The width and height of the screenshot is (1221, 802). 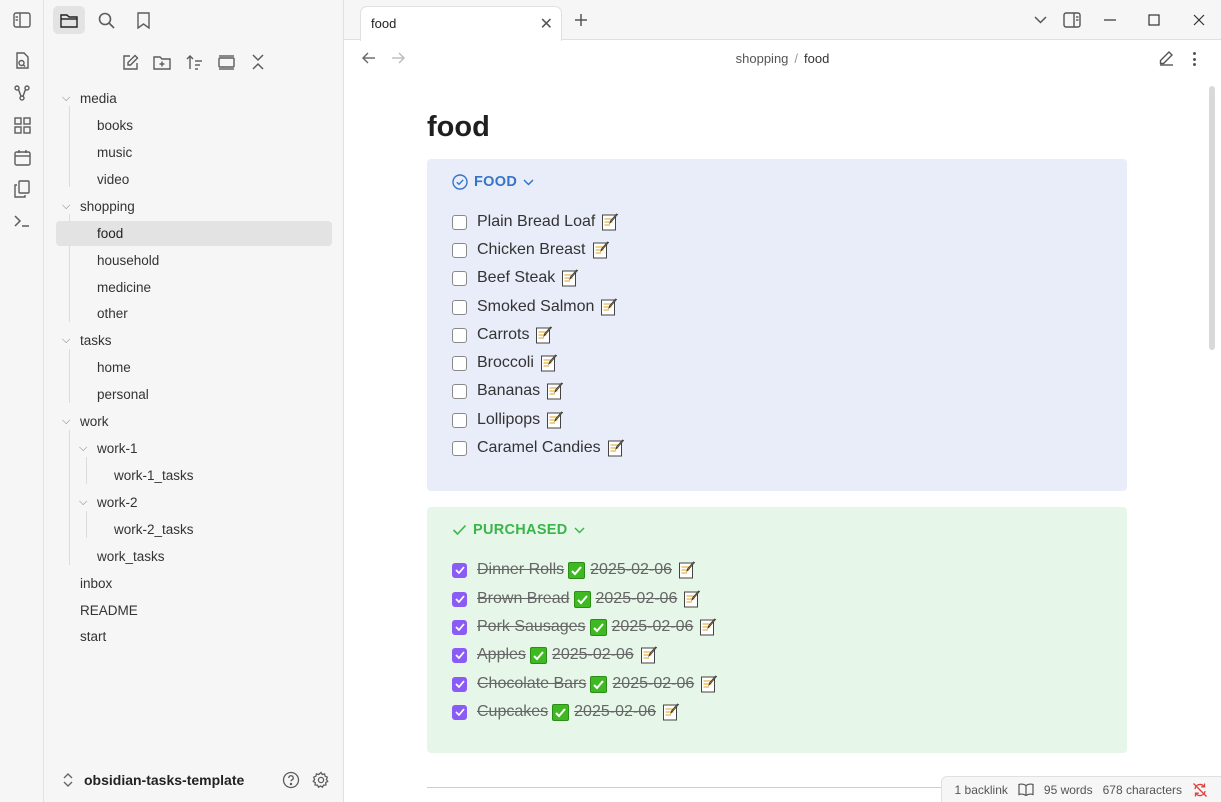 What do you see at coordinates (98, 98) in the screenshot?
I see `tree-item-label: media` at bounding box center [98, 98].